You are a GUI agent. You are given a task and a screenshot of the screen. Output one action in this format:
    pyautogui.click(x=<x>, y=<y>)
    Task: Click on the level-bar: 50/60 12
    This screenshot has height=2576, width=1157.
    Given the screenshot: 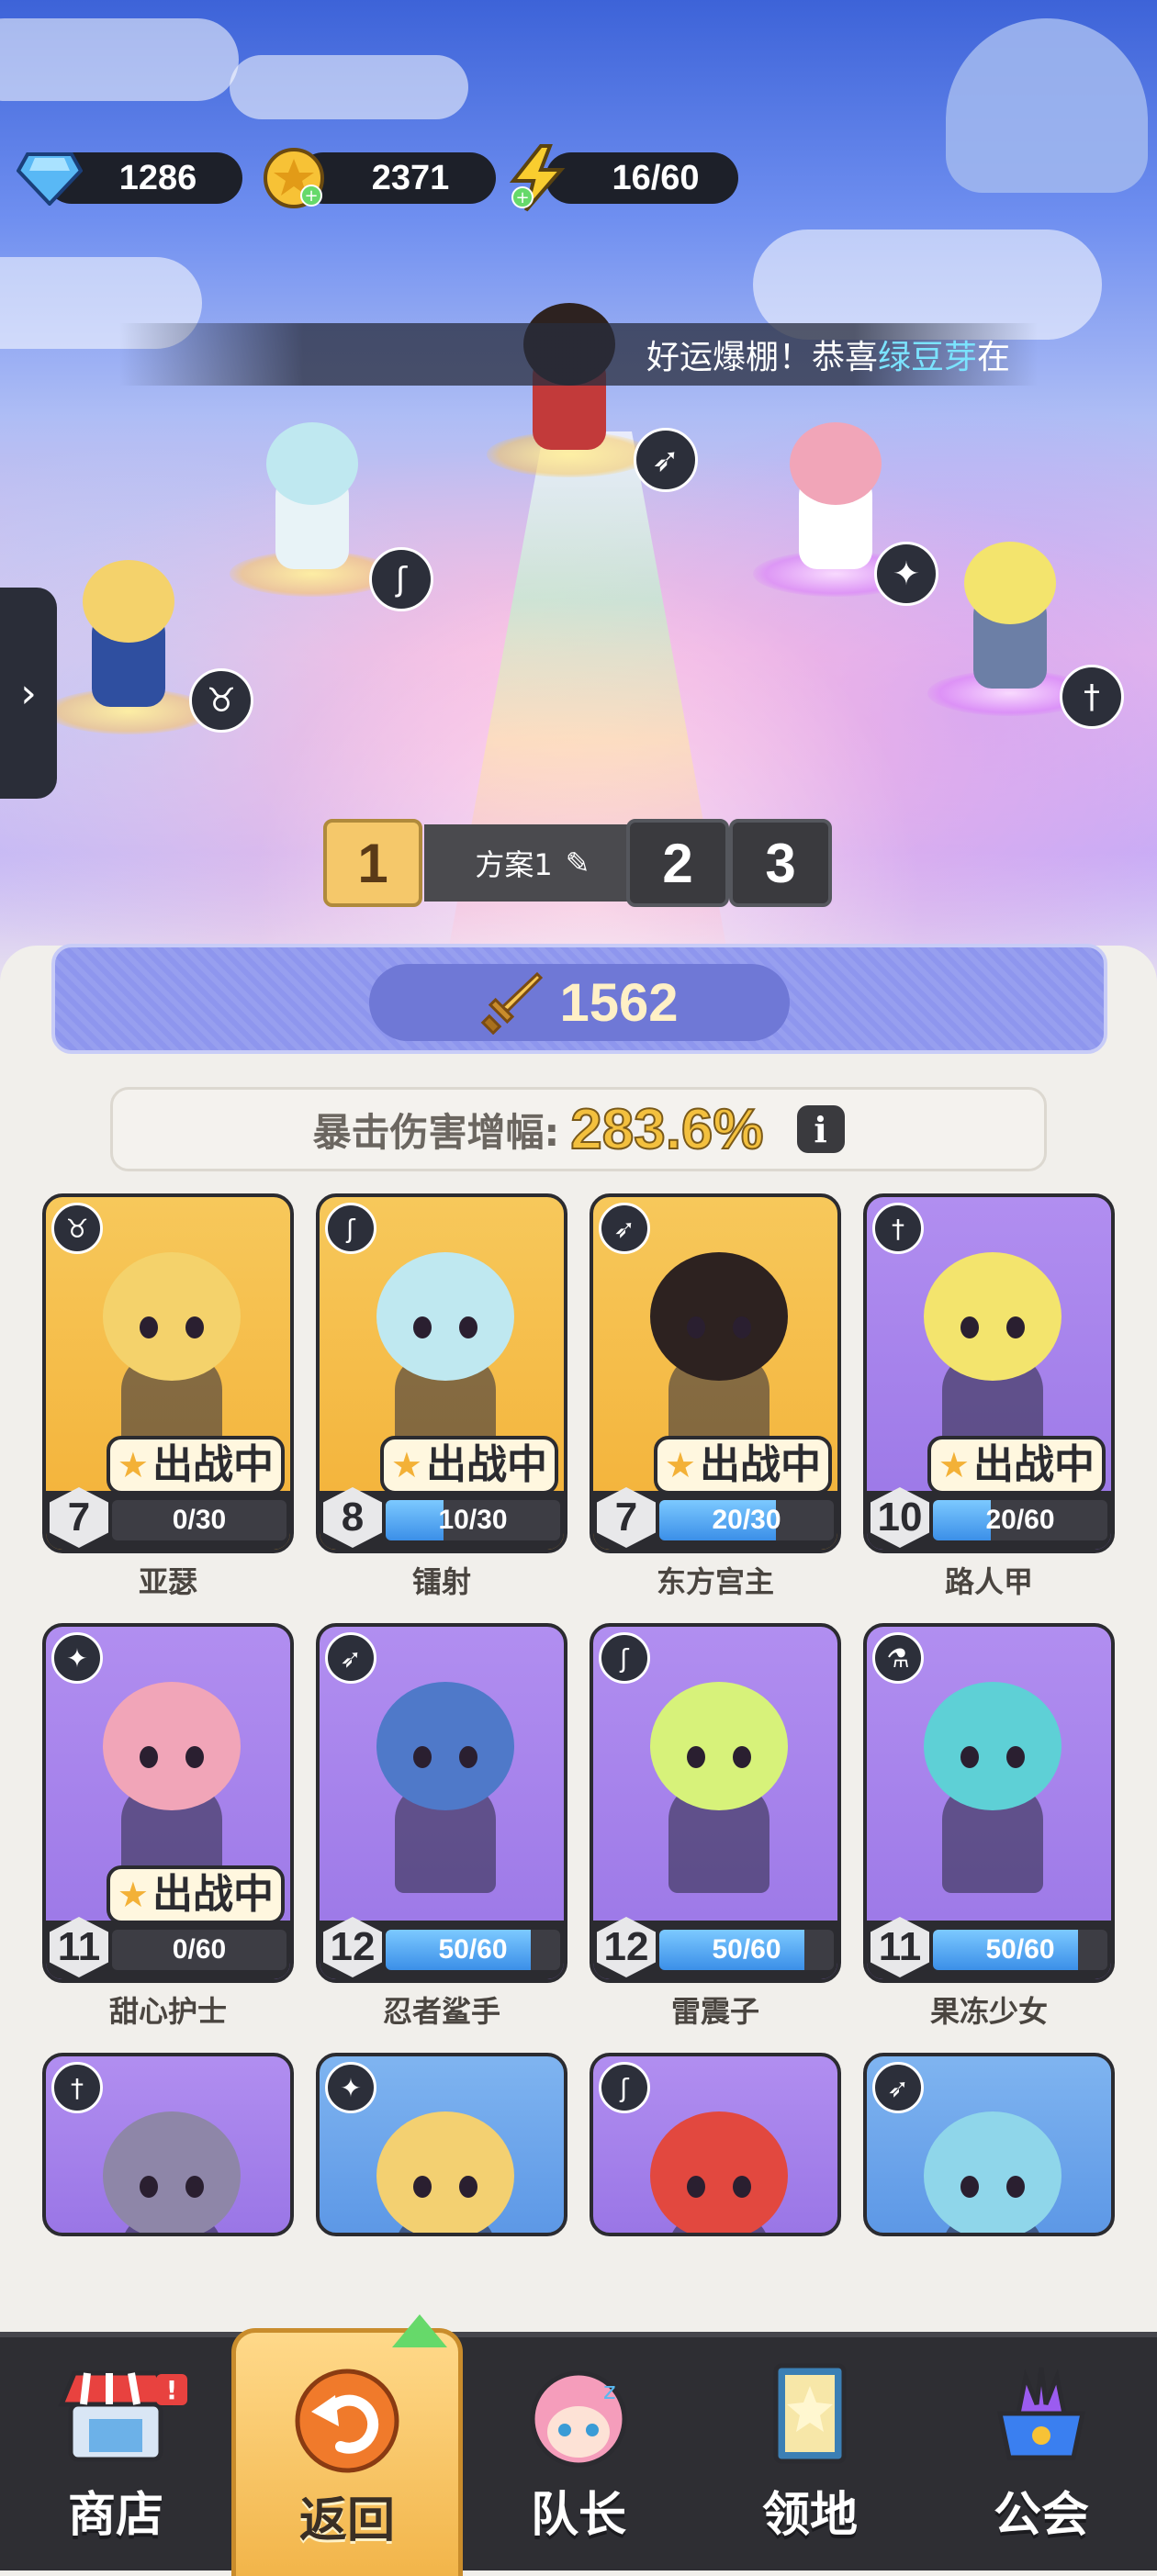 What is the action you would take?
    pyautogui.click(x=715, y=1948)
    